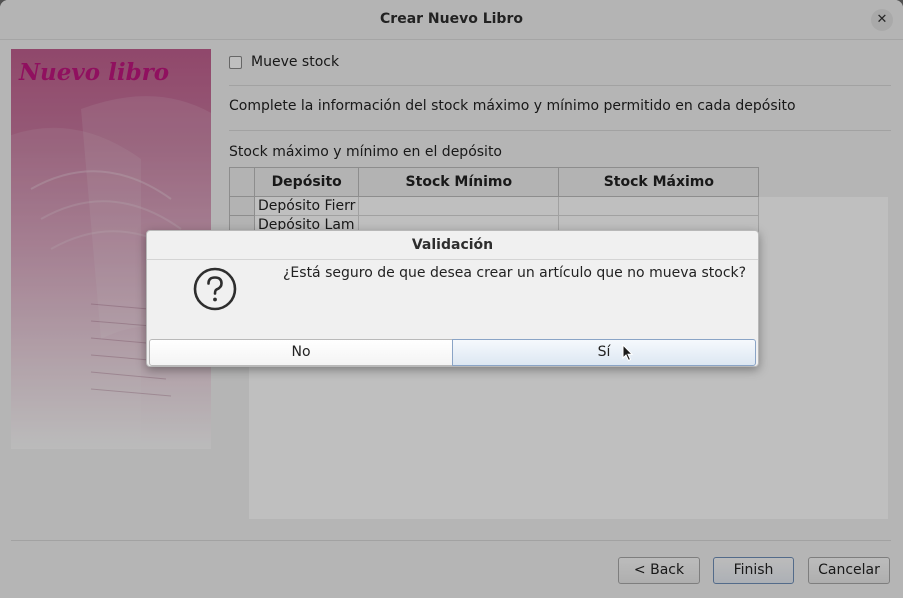  What do you see at coordinates (215, 289) in the screenshot?
I see `question-icon` at bounding box center [215, 289].